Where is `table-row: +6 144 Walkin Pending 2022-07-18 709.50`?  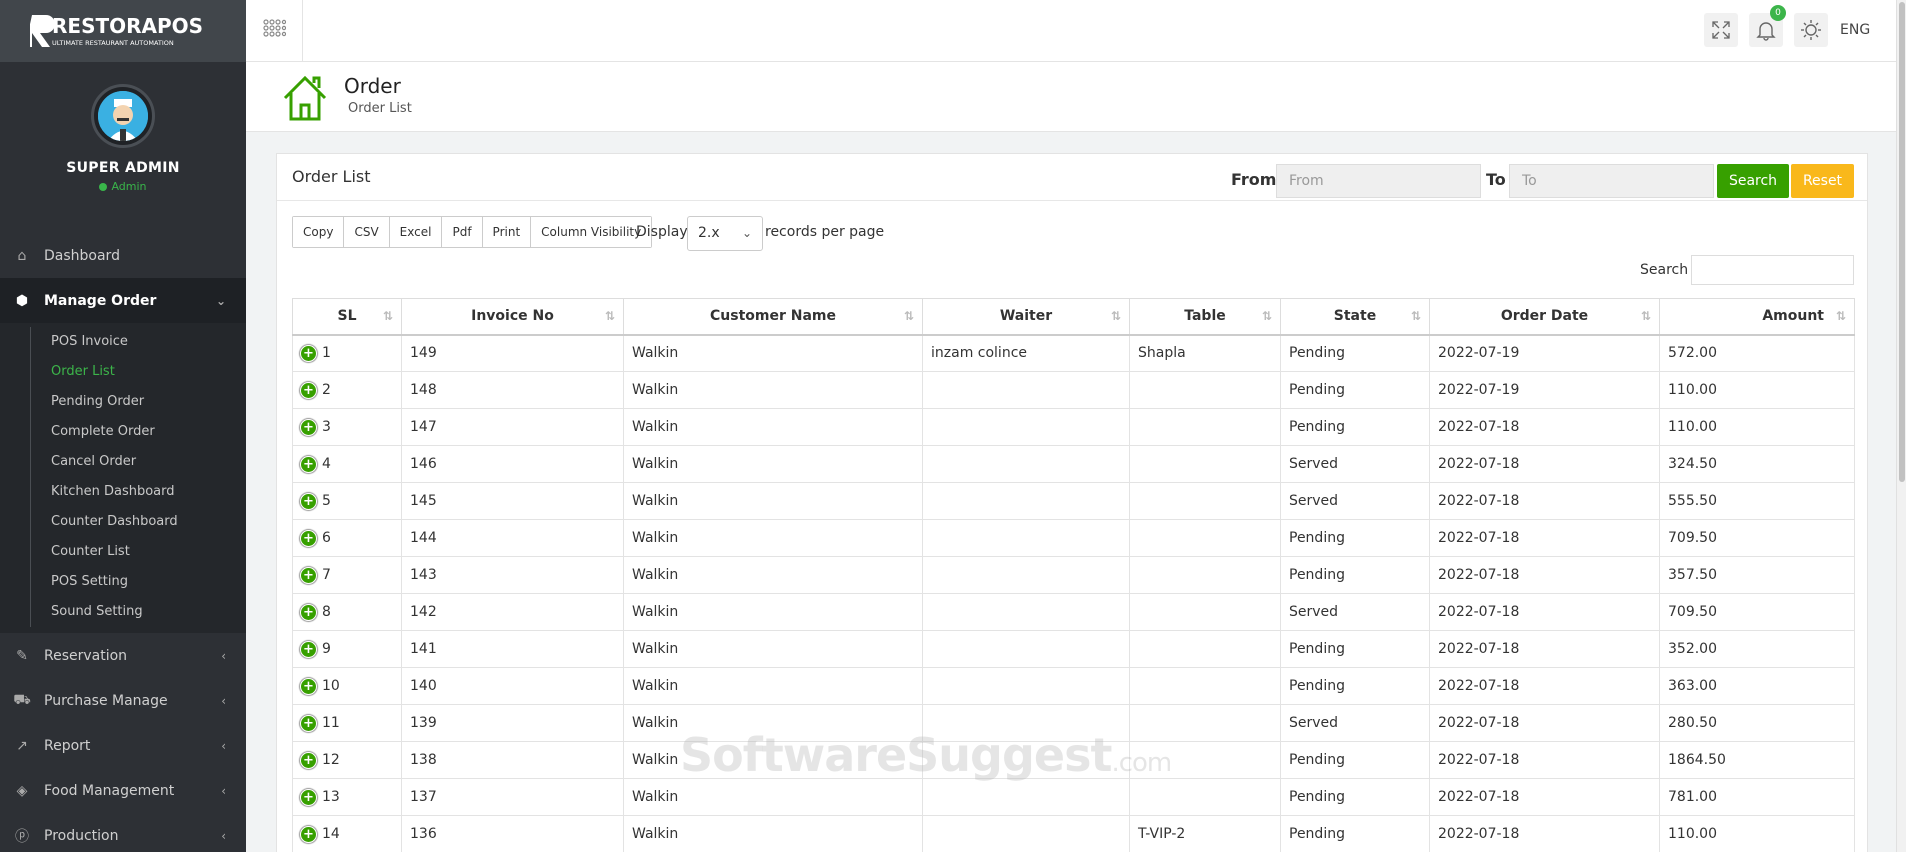 table-row: +6 144 Walkin Pending 2022-07-18 709.50 is located at coordinates (1073, 538).